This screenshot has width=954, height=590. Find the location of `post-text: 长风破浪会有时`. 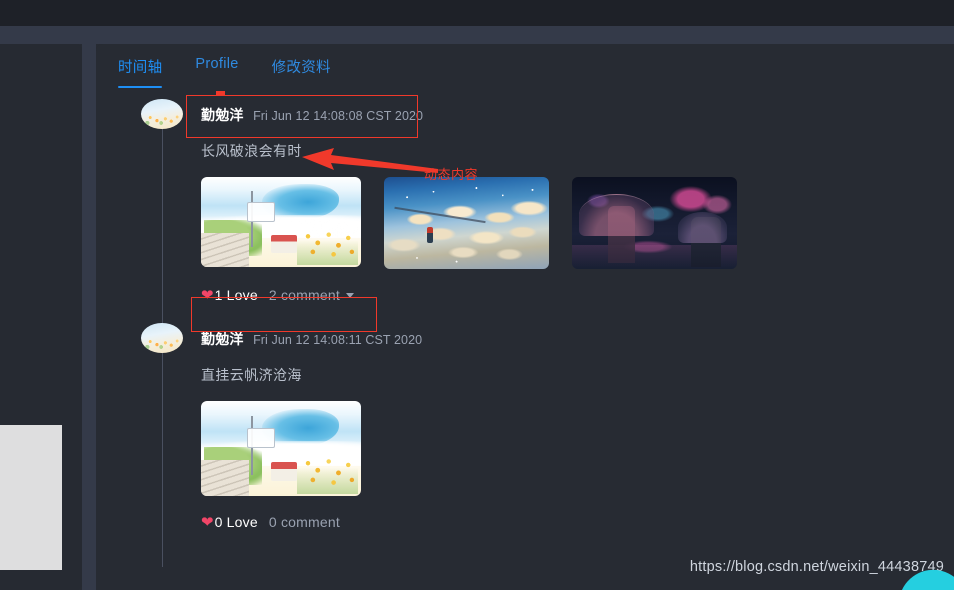

post-text: 长风破浪会有时 is located at coordinates (251, 151).